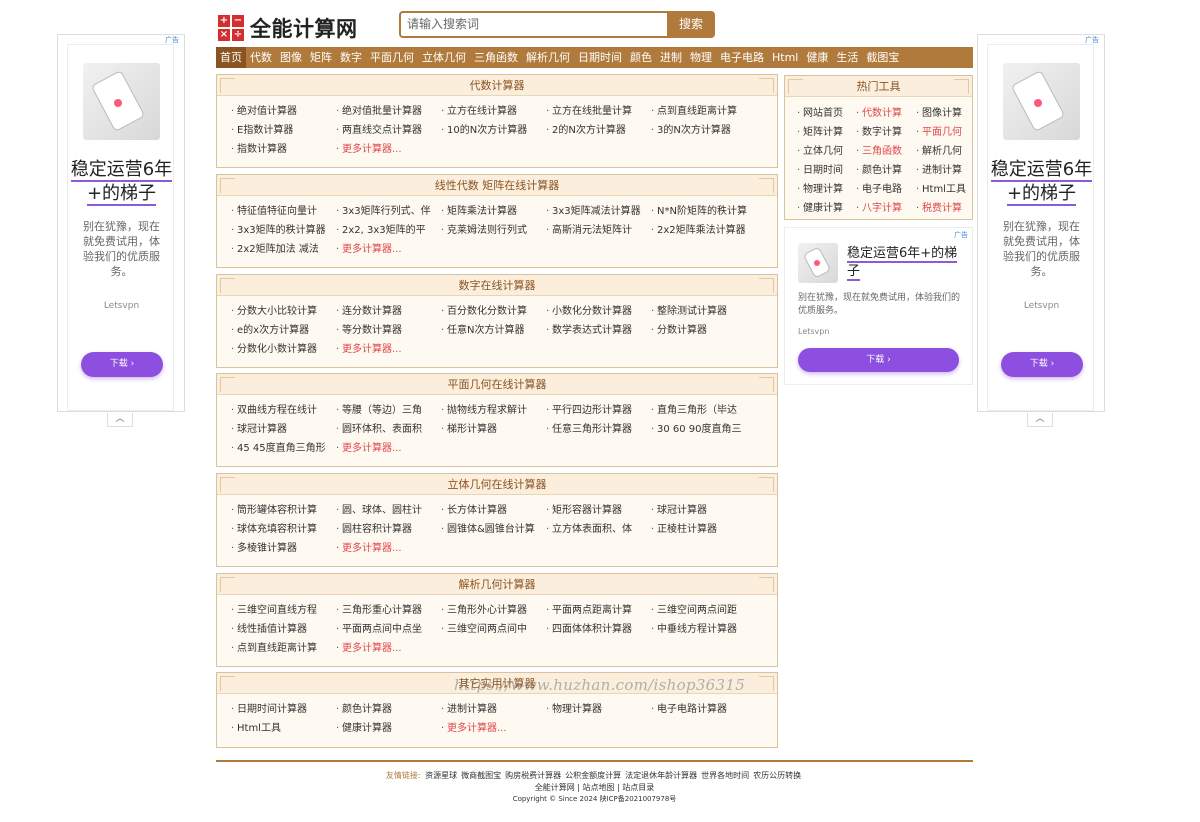 The image size is (1200, 822). What do you see at coordinates (283, 728) in the screenshot?
I see `calculator-link: Html工具` at bounding box center [283, 728].